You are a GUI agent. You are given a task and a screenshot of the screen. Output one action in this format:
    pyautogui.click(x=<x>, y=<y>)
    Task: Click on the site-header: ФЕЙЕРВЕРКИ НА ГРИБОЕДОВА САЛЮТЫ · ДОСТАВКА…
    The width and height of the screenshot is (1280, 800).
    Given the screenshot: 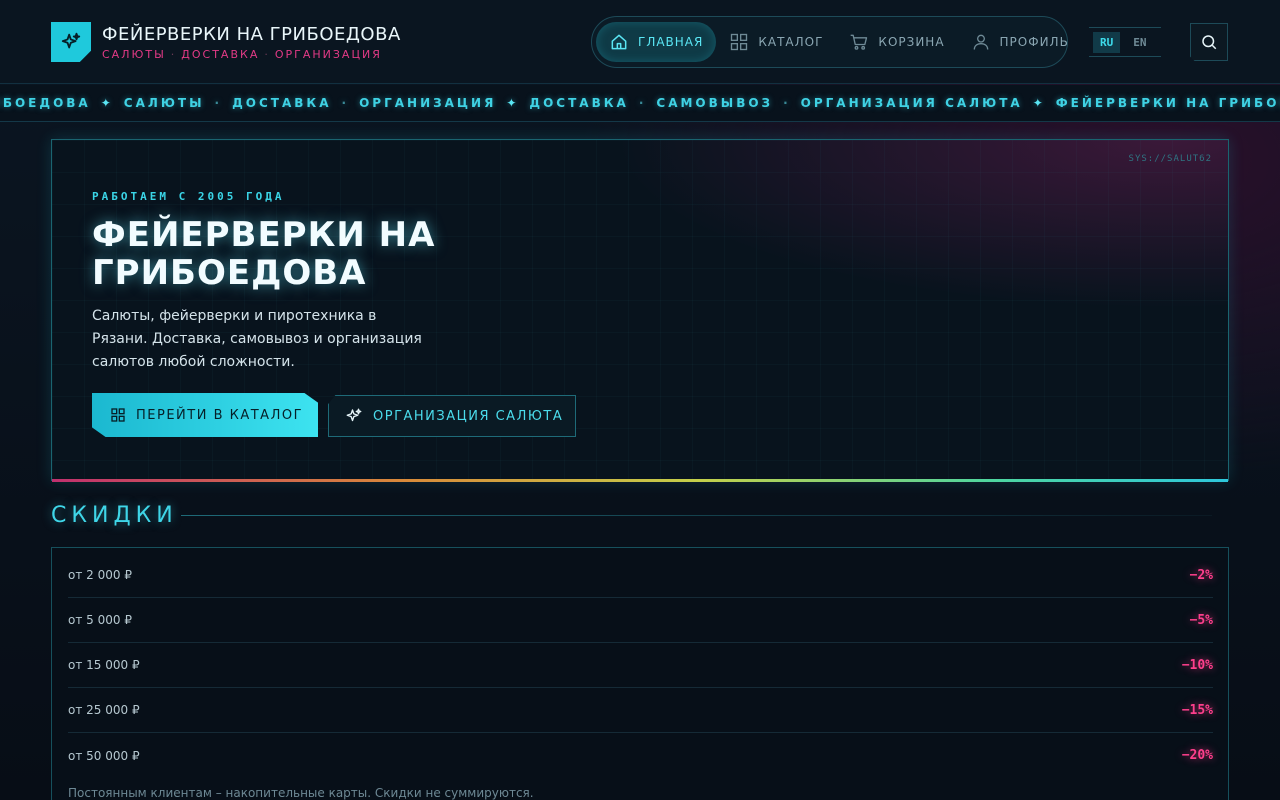 What is the action you would take?
    pyautogui.click(x=640, y=42)
    